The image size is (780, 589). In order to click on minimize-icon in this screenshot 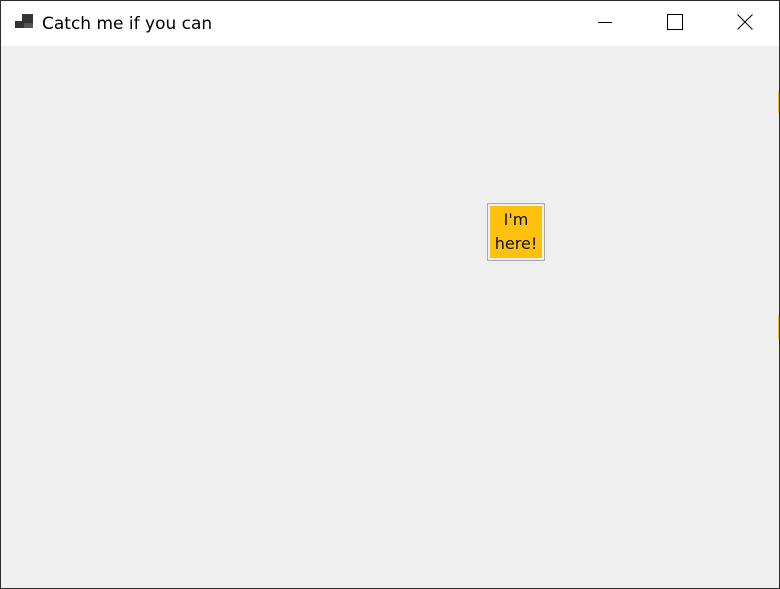, I will do `click(605, 24)`.